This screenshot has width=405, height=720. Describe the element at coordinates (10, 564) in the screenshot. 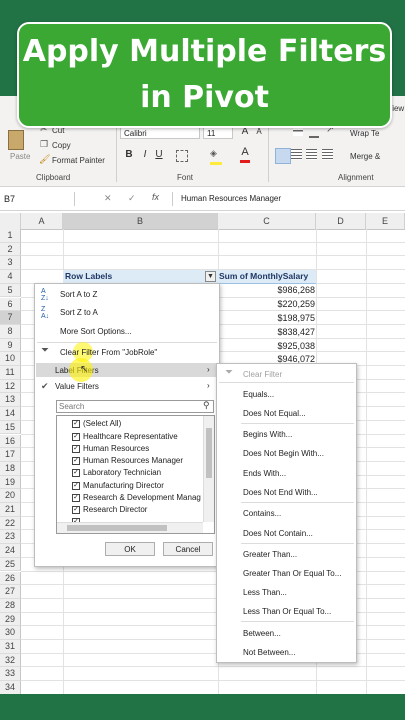

I see `row-header: 25` at that location.